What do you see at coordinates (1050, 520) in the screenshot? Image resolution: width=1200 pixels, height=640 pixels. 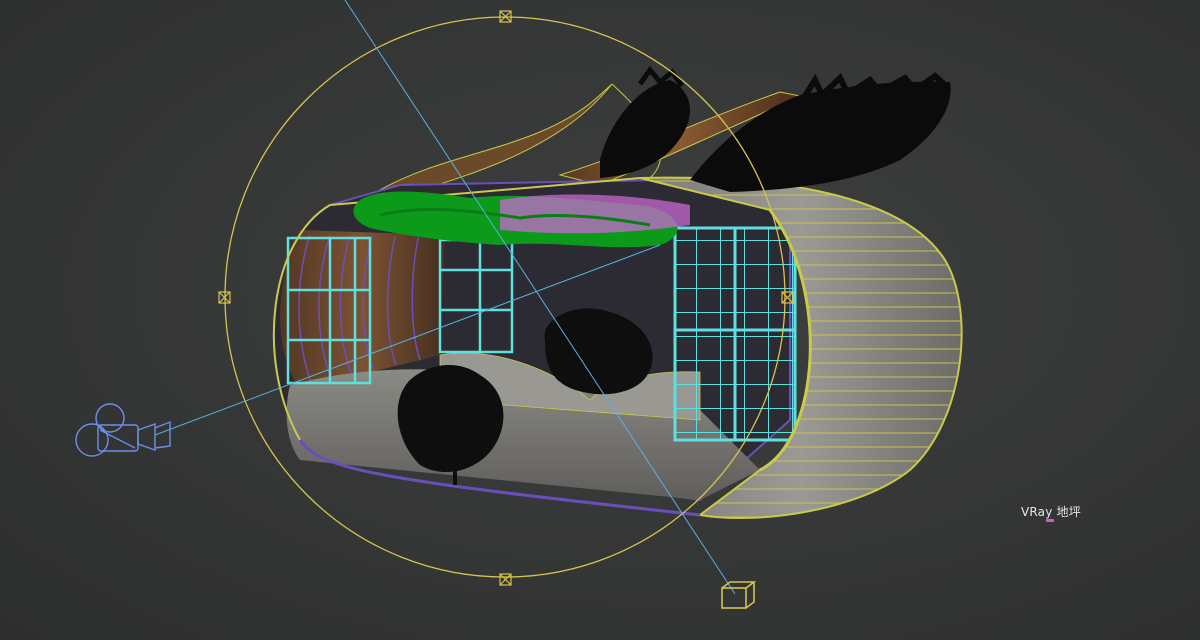 I see `floor-marker-icon` at bounding box center [1050, 520].